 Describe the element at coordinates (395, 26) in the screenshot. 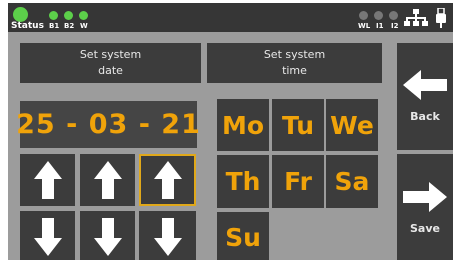

I see `i2-label: I2` at that location.